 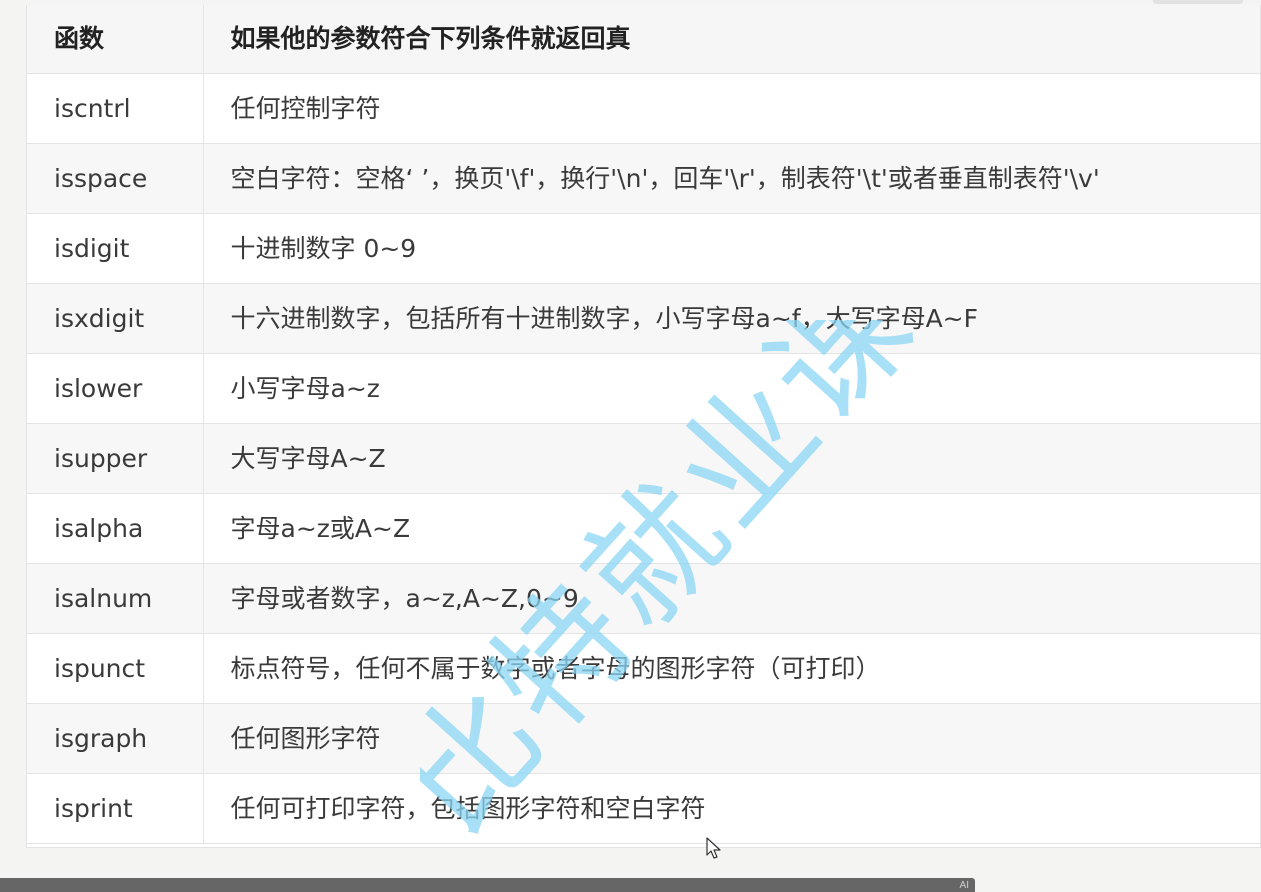 I want to click on row-function-name: isspace, so click(x=115, y=178).